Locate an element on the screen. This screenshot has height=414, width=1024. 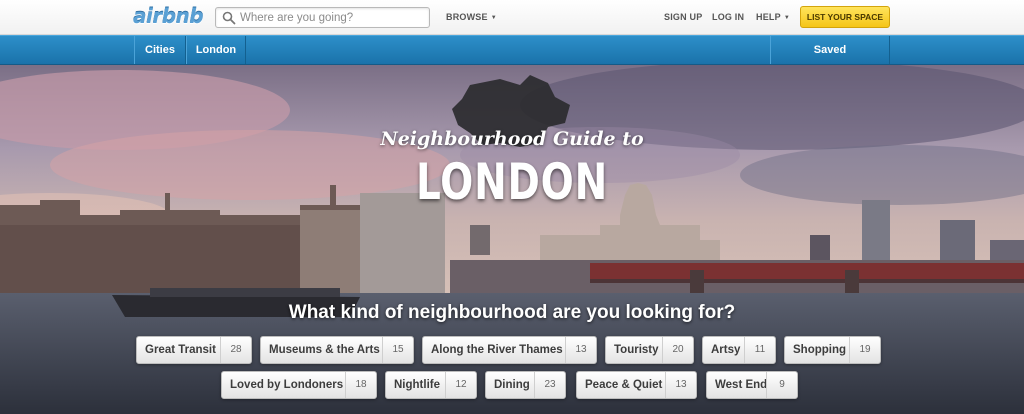
category-nightlife: Nightlife 12 is located at coordinates (431, 385).